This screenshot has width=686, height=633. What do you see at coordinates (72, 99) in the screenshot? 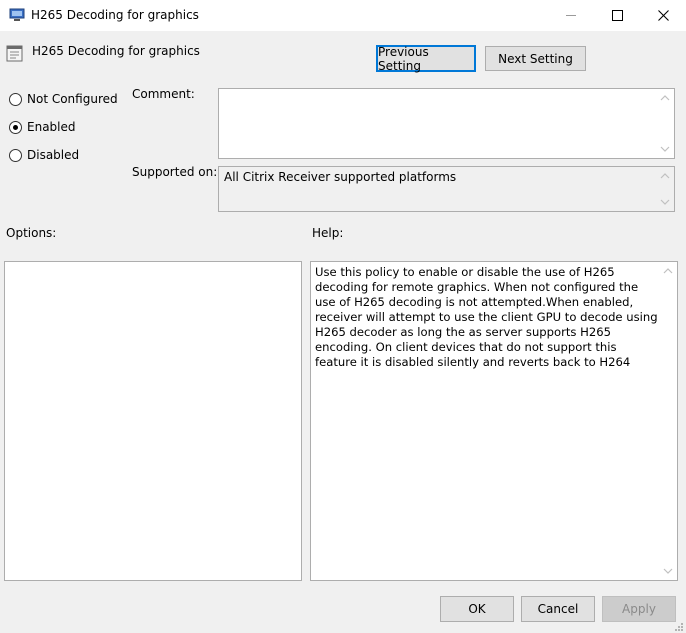
I see `radio-label: Not Configured` at bounding box center [72, 99].